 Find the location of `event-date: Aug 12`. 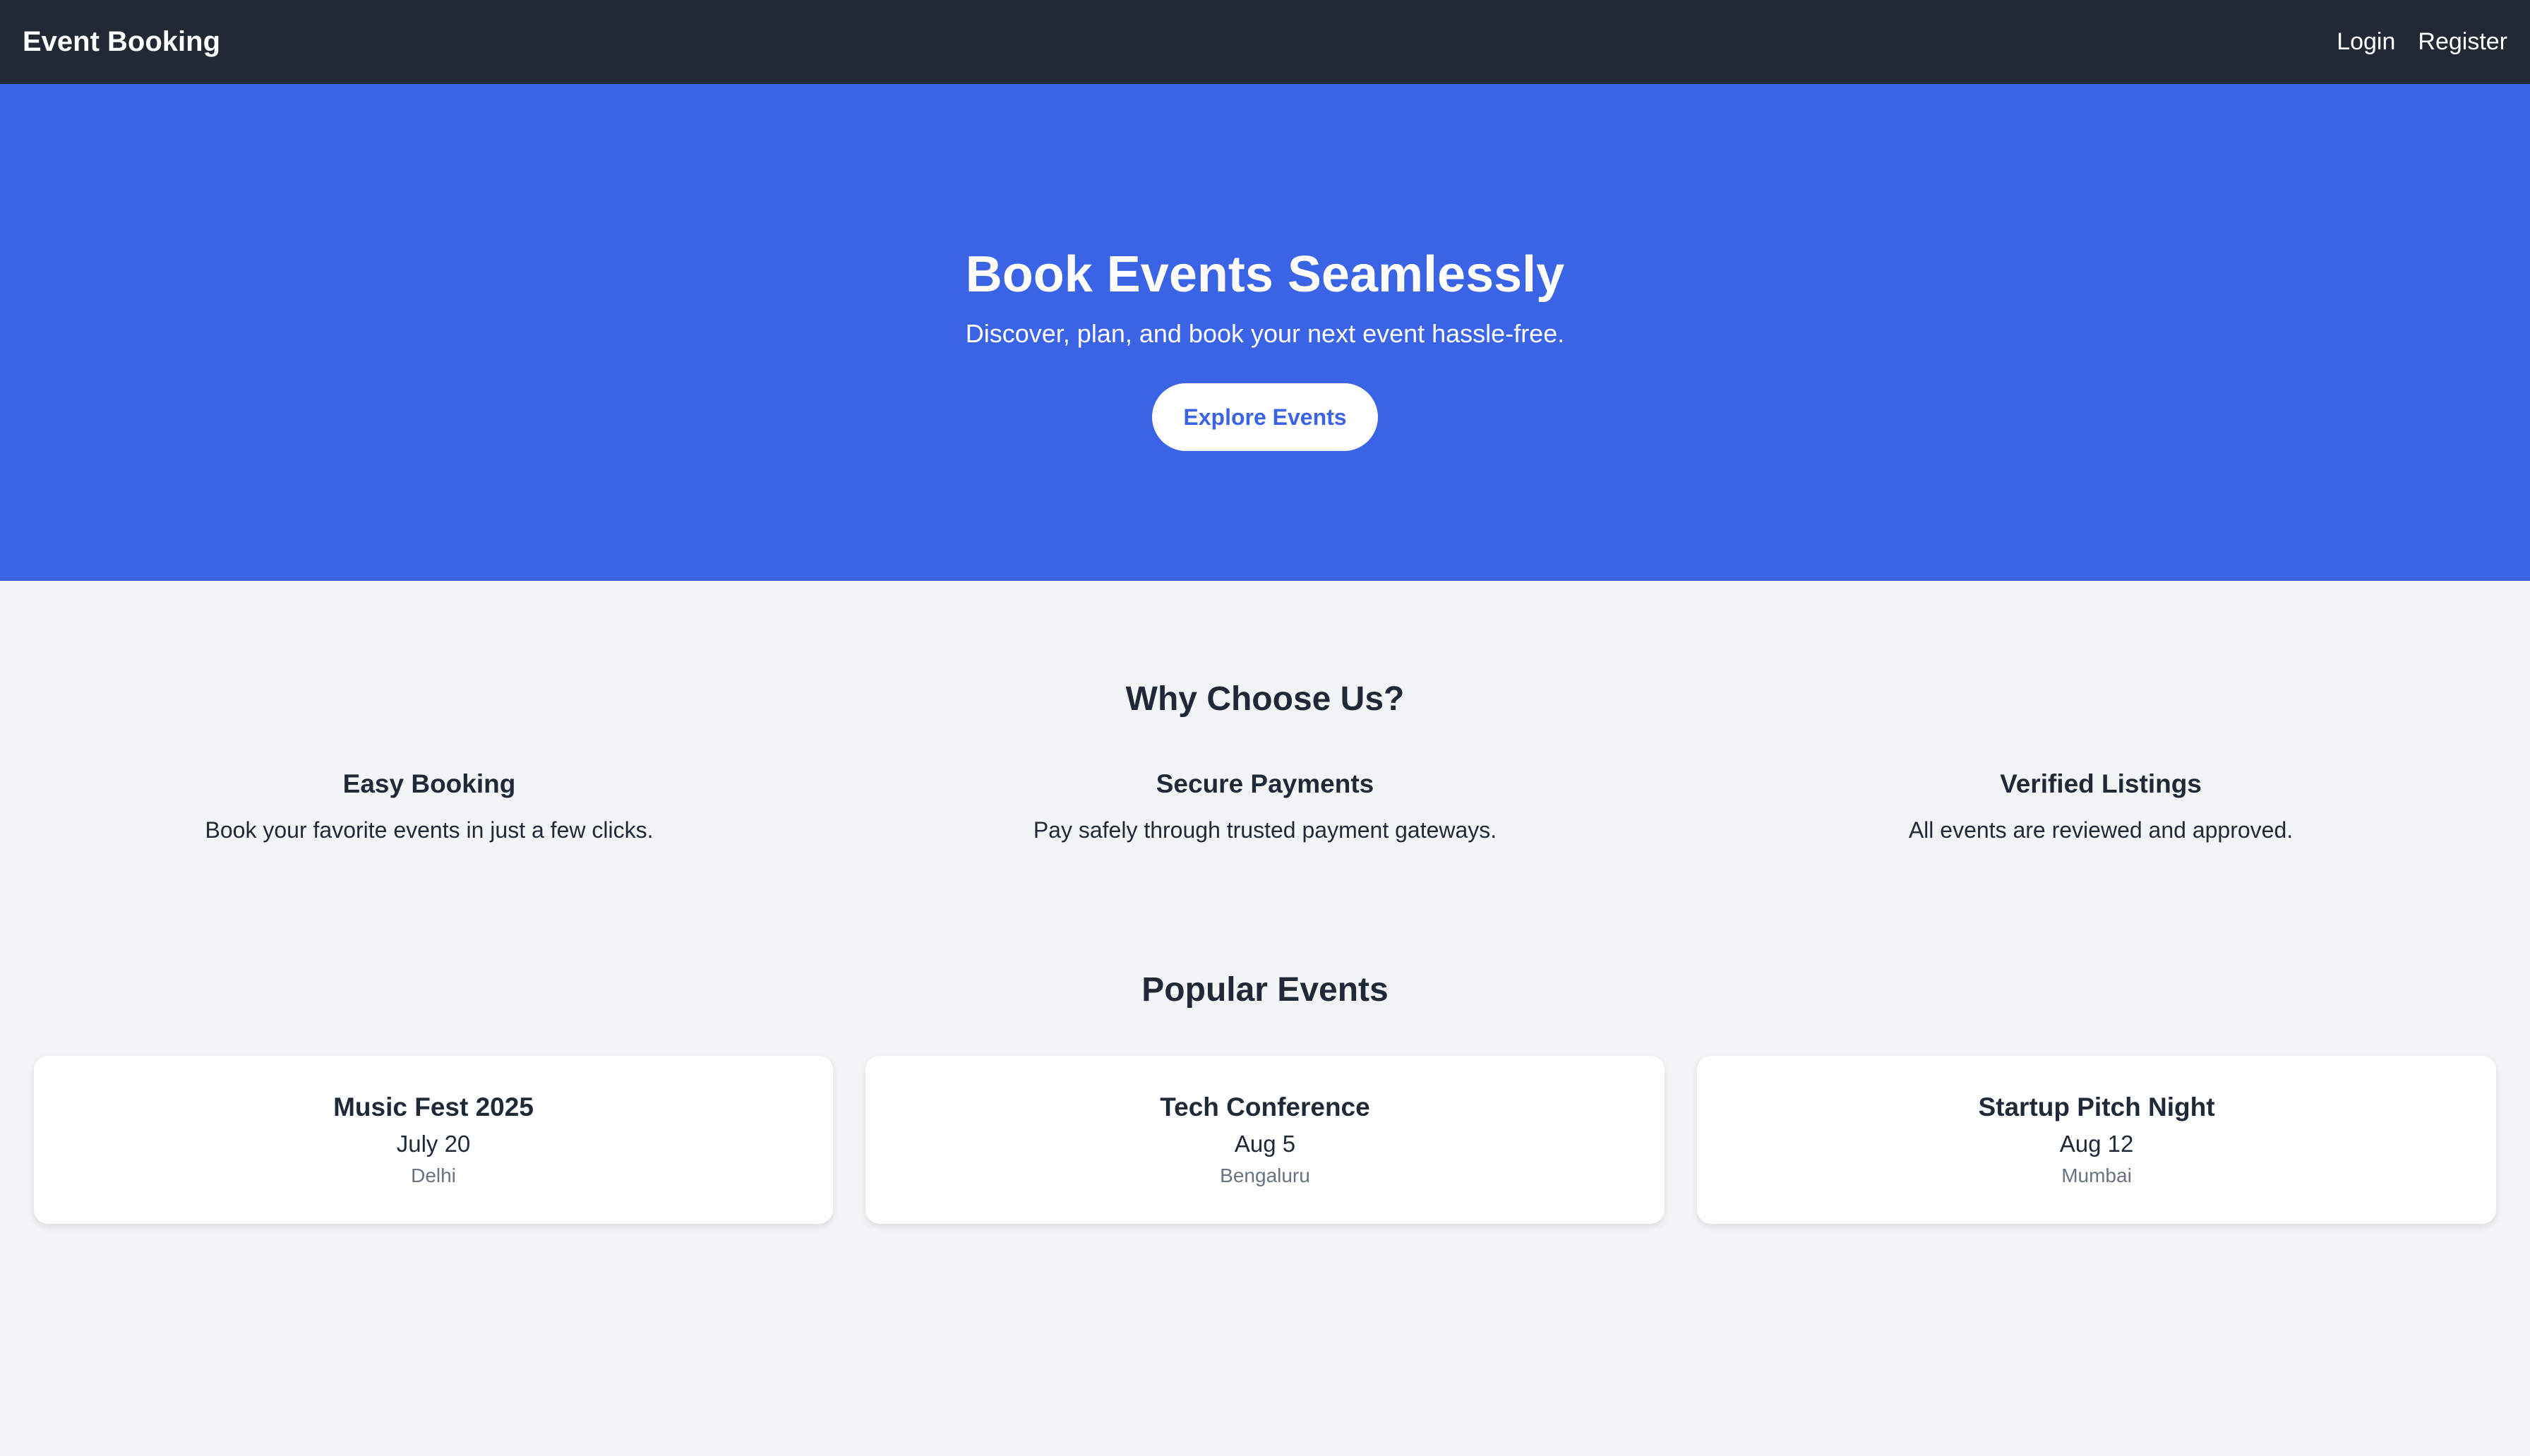

event-date: Aug 12 is located at coordinates (2097, 1144).